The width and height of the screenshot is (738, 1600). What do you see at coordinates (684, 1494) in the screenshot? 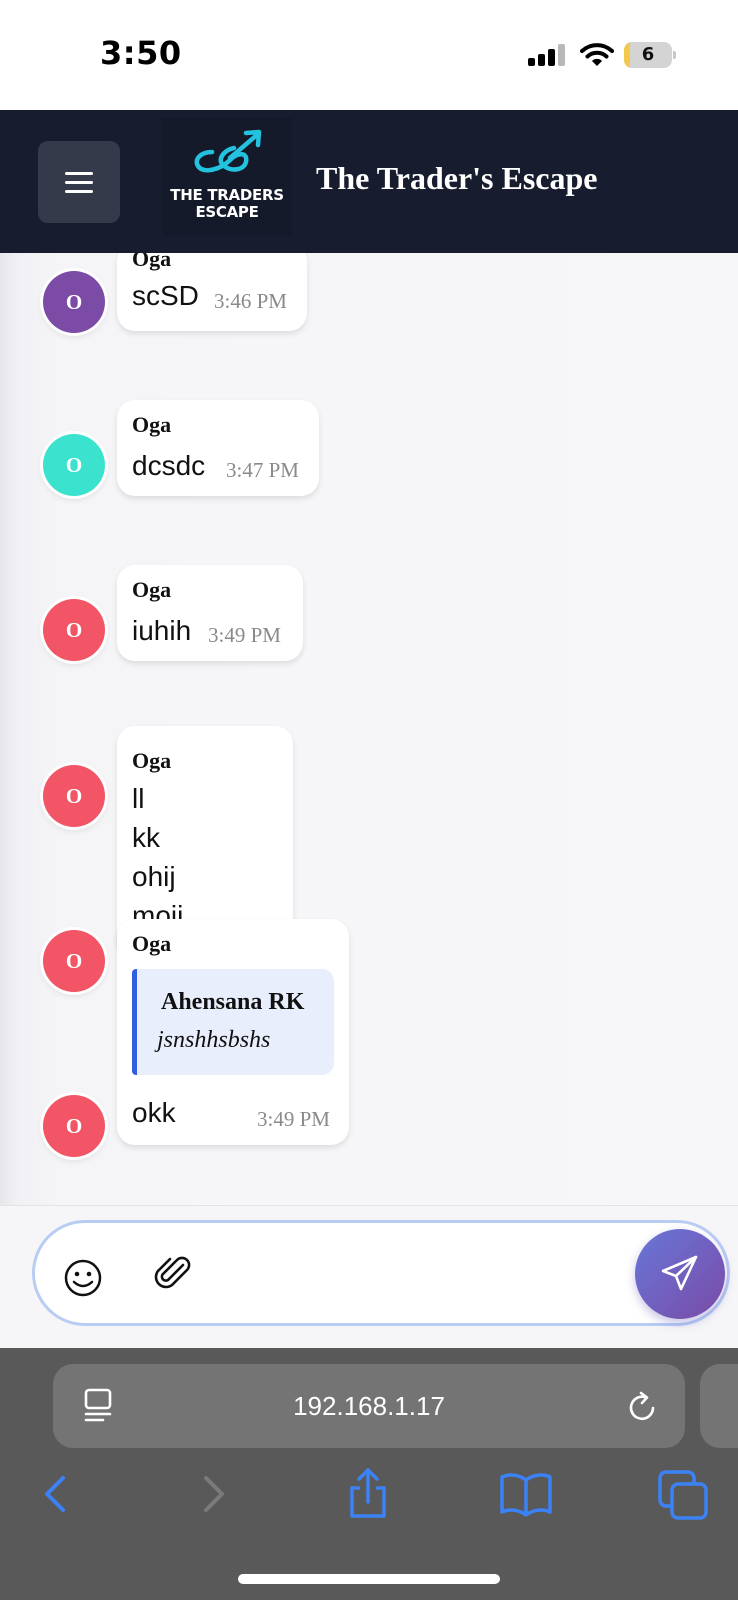
I see `tabs-icon` at bounding box center [684, 1494].